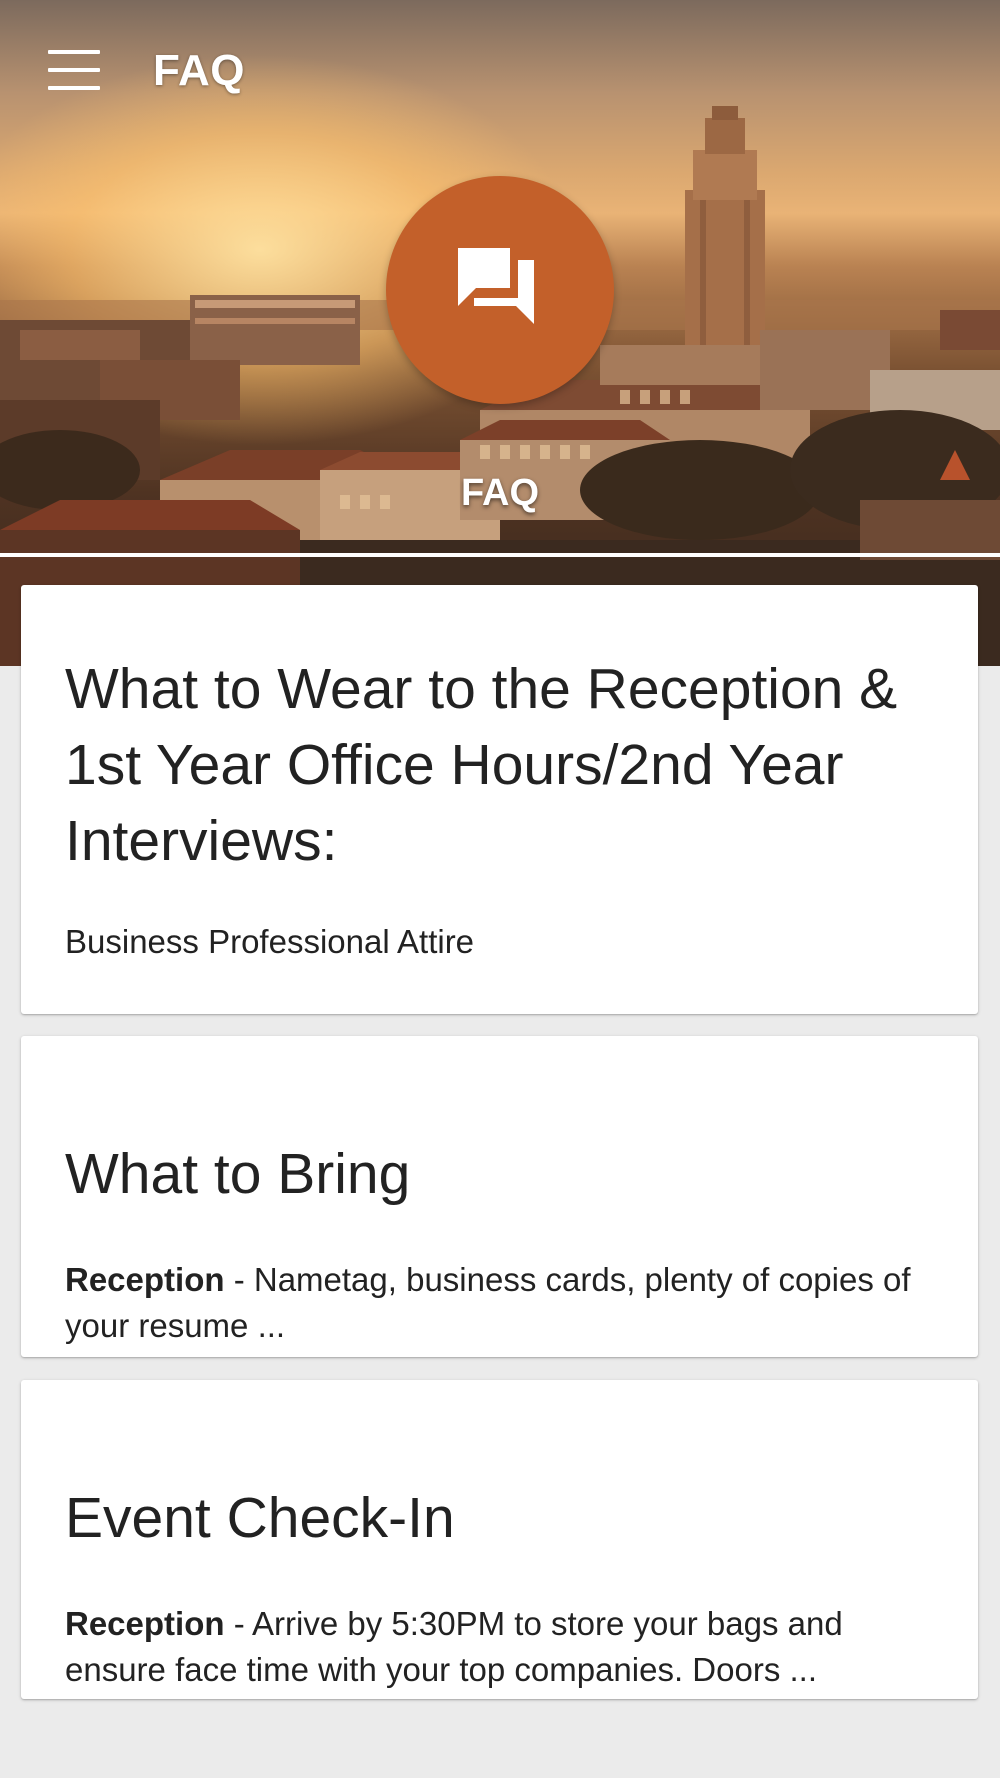 The width and height of the screenshot is (1000, 1778). What do you see at coordinates (496, 286) in the screenshot?
I see `chat-bubbles-icon` at bounding box center [496, 286].